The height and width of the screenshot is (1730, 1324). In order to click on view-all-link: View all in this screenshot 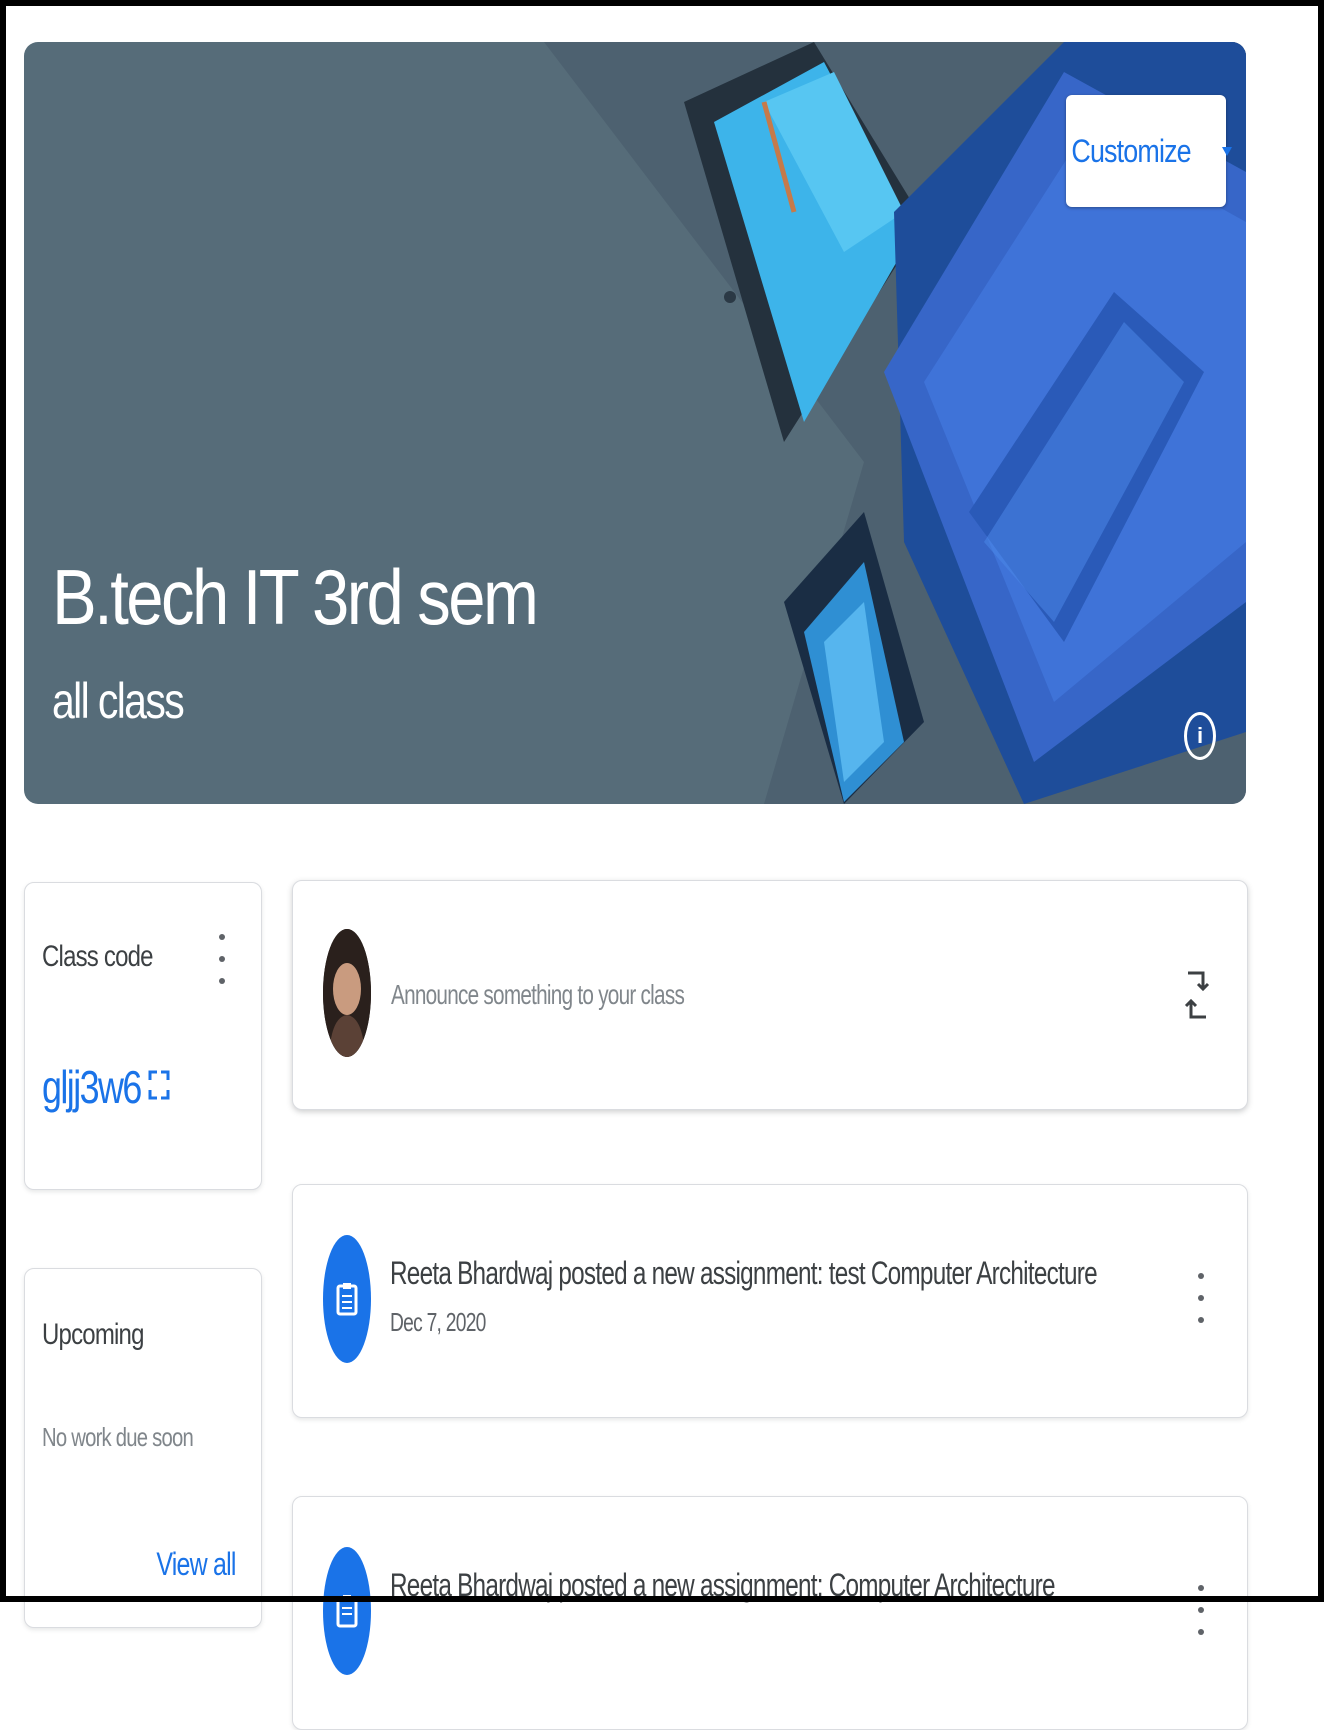, I will do `click(197, 1564)`.